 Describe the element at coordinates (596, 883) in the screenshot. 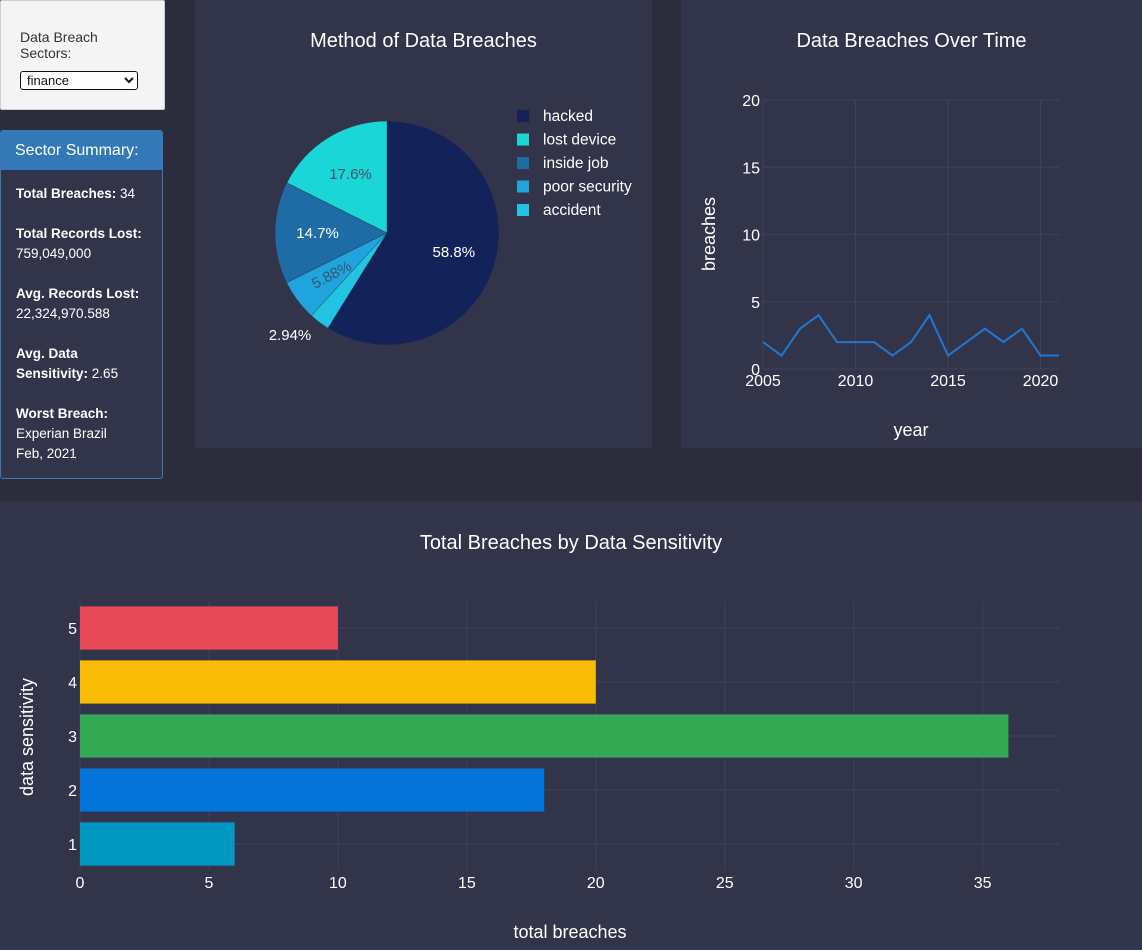

I see `bar-xtick-label: 20` at that location.